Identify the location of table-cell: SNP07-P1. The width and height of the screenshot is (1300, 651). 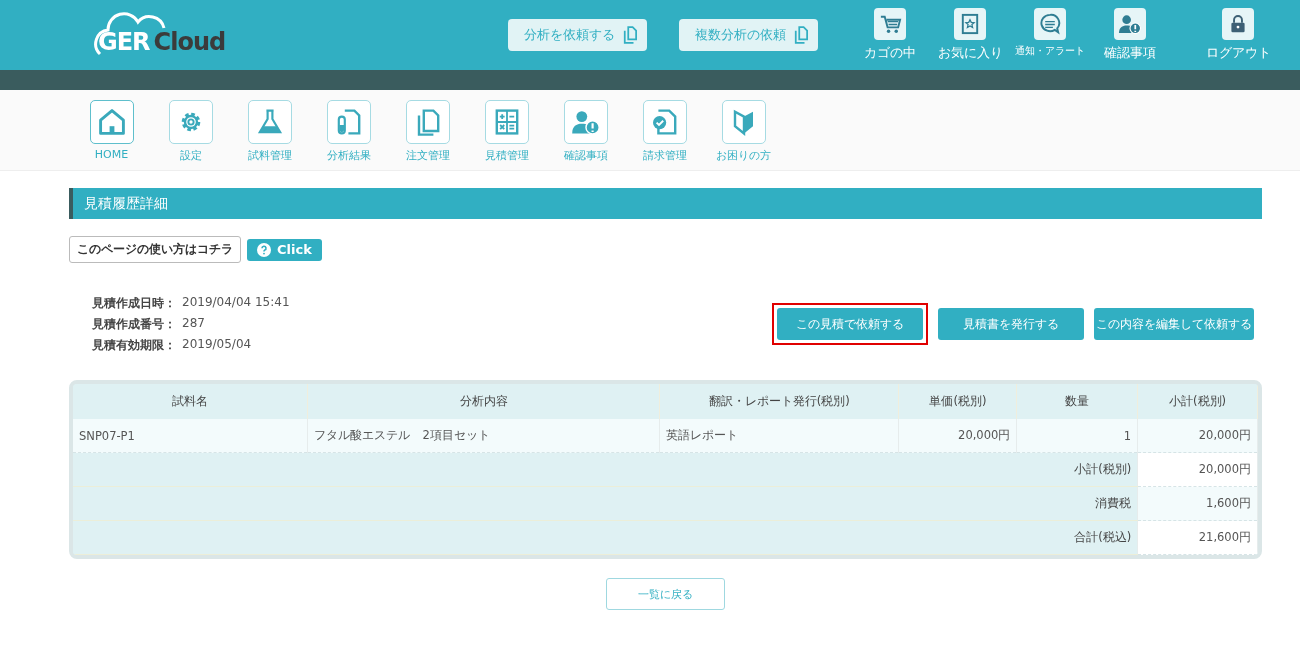
(190, 436).